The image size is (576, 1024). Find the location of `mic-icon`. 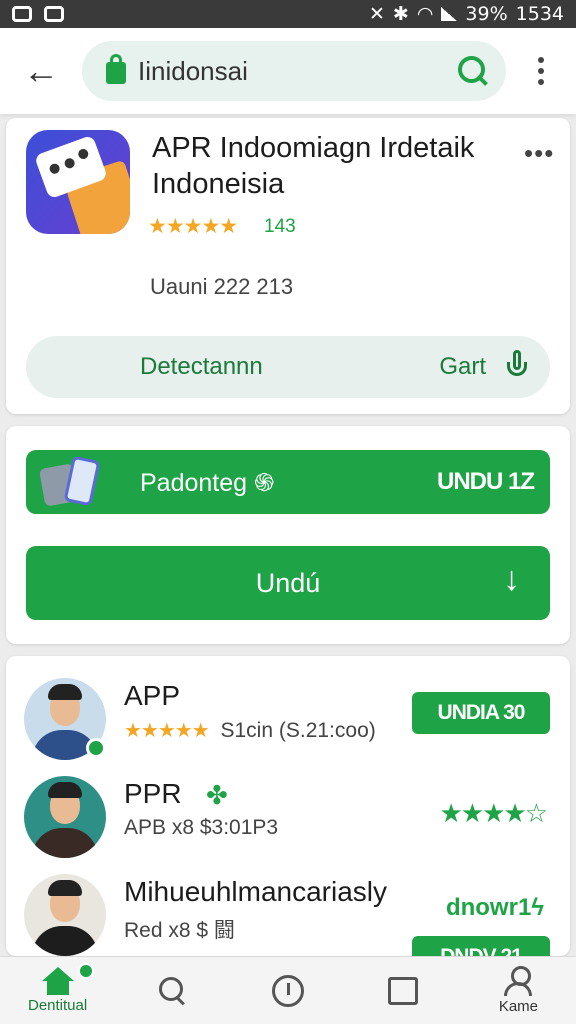

mic-icon is located at coordinates (517, 367).